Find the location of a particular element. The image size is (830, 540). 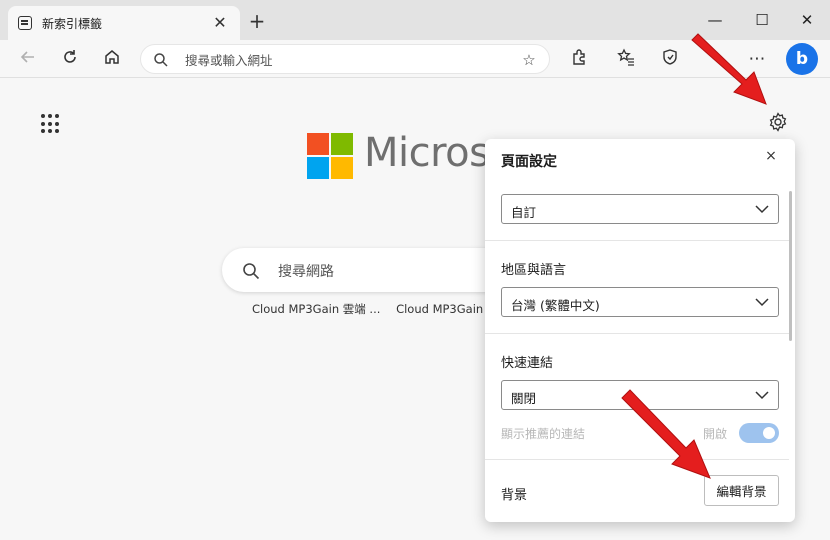

maximize-button: ☐ is located at coordinates (762, 20).